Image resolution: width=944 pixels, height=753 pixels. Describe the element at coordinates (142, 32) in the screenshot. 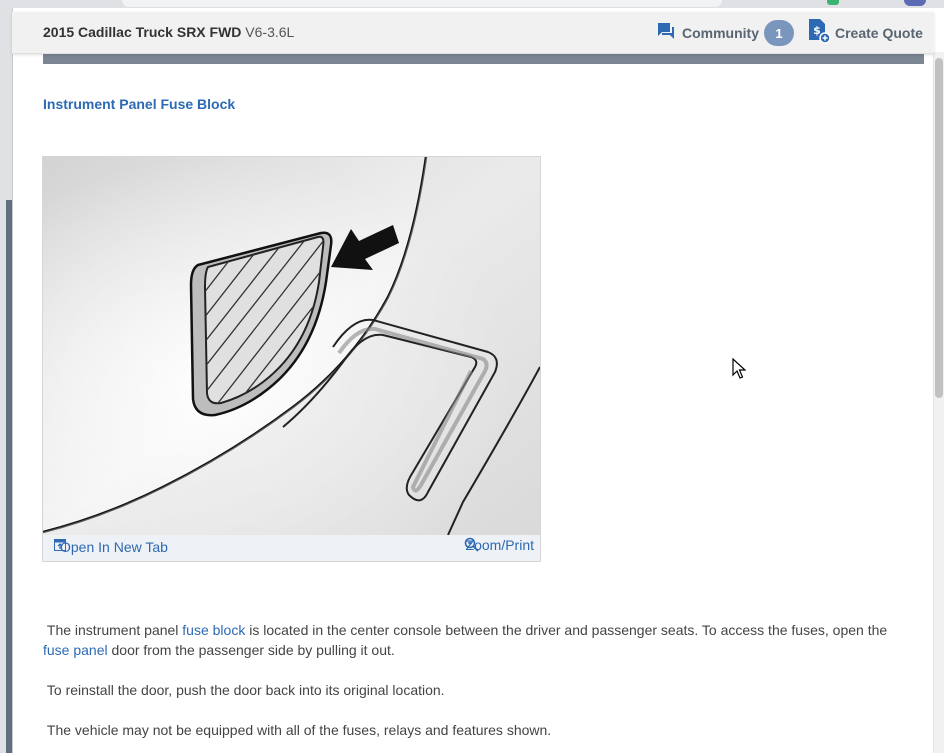

I see `vehicle-make: 2015 Cadillac Truck SRX FWD` at that location.